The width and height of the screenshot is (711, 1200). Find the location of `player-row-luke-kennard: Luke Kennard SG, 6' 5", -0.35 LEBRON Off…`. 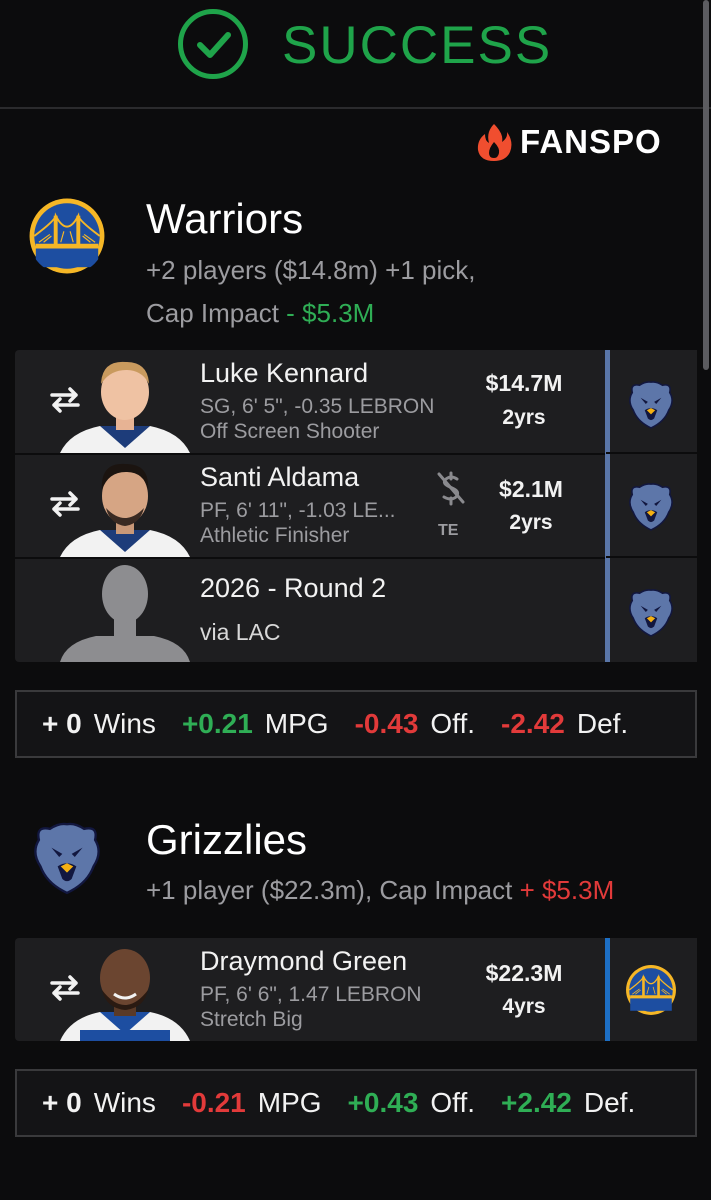

player-row-luke-kennard: Luke Kennard SG, 6' 5", -0.35 LEBRON Off… is located at coordinates (311, 402).